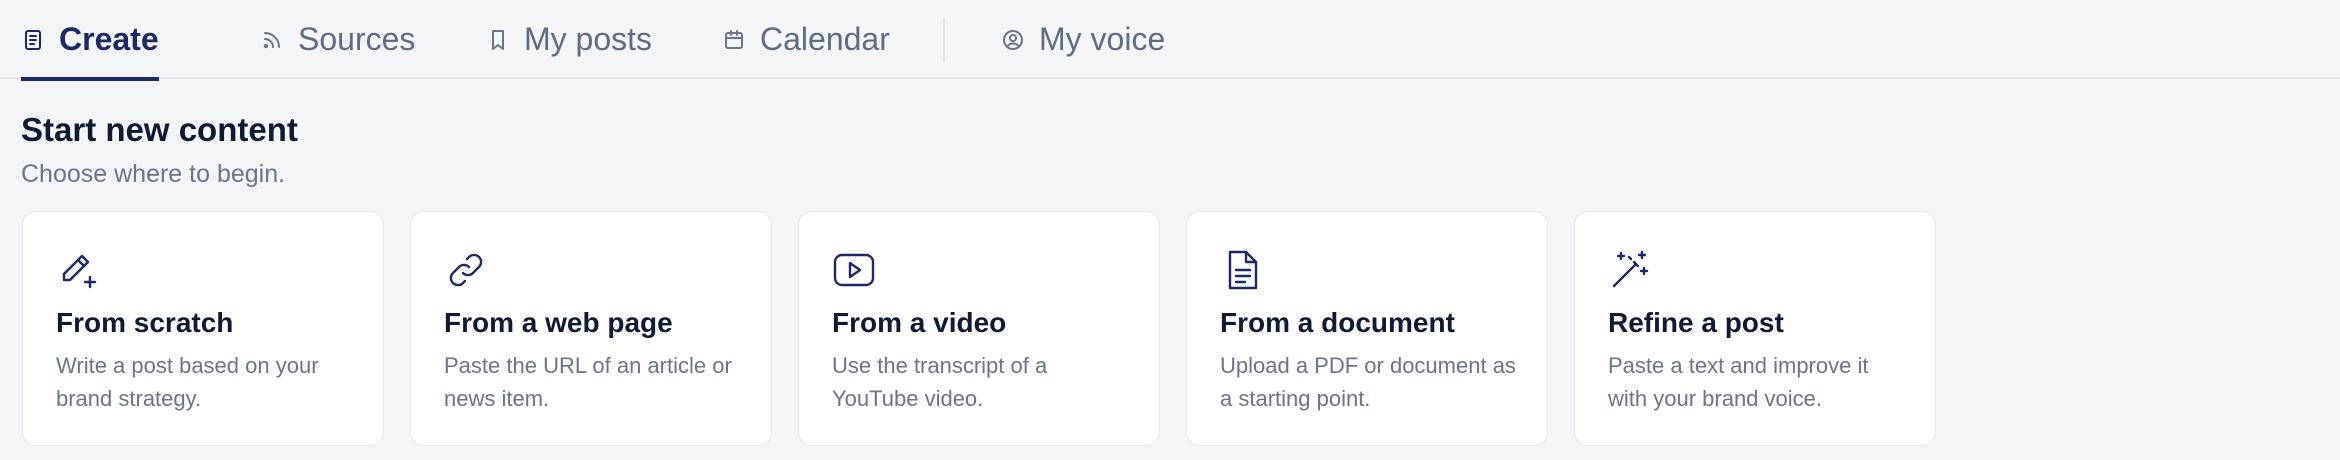 Image resolution: width=2340 pixels, height=460 pixels. What do you see at coordinates (357, 39) in the screenshot?
I see `tab-label: Sources` at bounding box center [357, 39].